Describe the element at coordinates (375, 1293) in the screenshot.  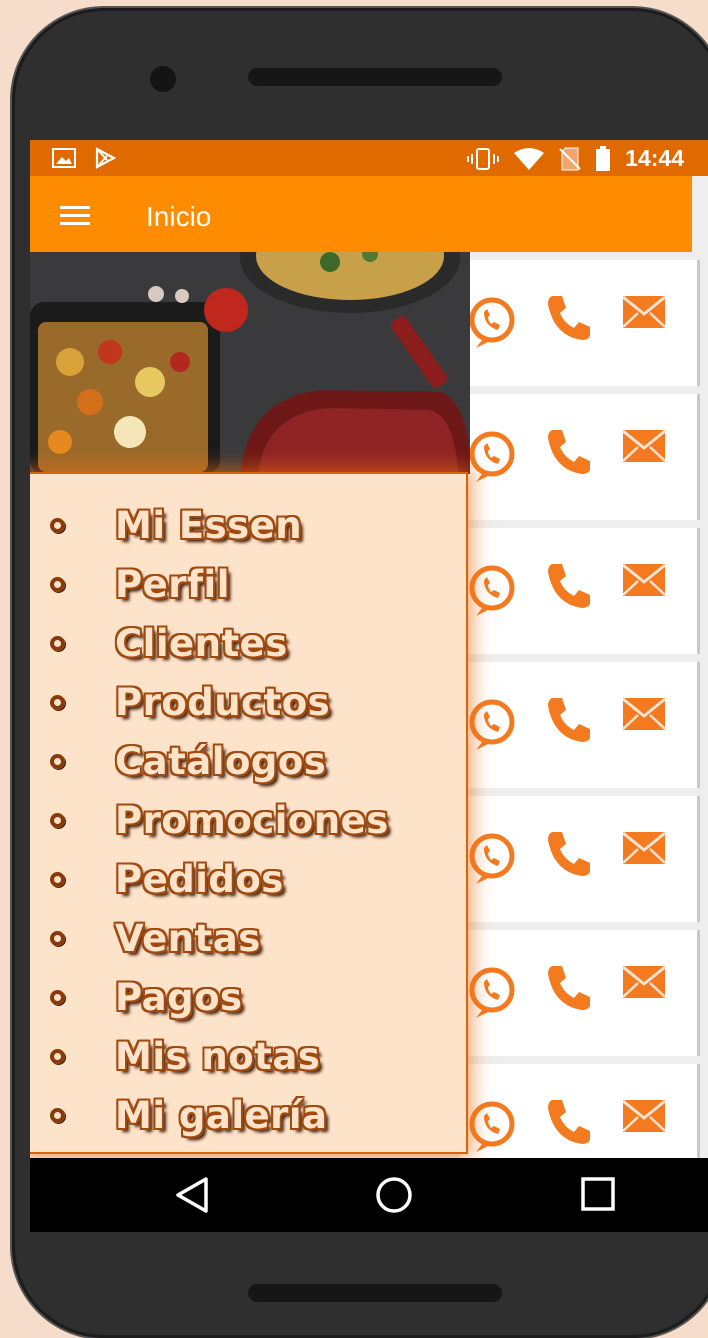
I see `bottom-speaker` at that location.